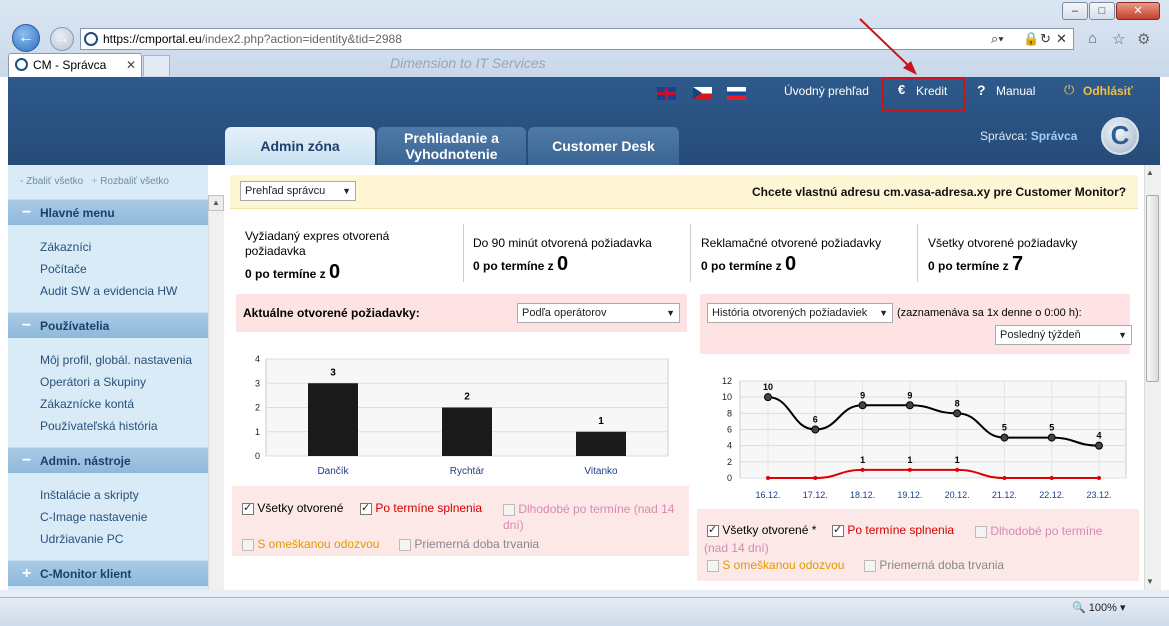  I want to click on sidebar-item-cimage: C-Image nastavenie, so click(93, 517).